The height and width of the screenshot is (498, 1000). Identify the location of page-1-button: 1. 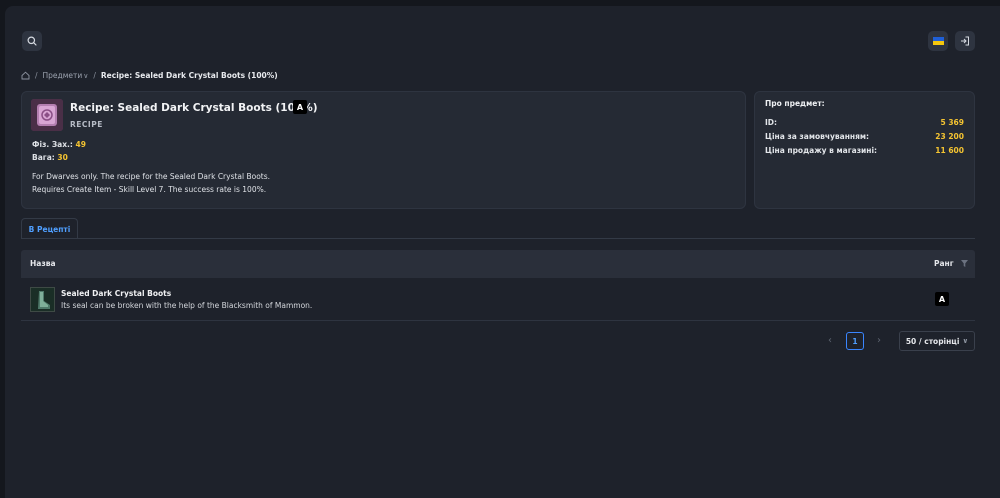
(855, 341).